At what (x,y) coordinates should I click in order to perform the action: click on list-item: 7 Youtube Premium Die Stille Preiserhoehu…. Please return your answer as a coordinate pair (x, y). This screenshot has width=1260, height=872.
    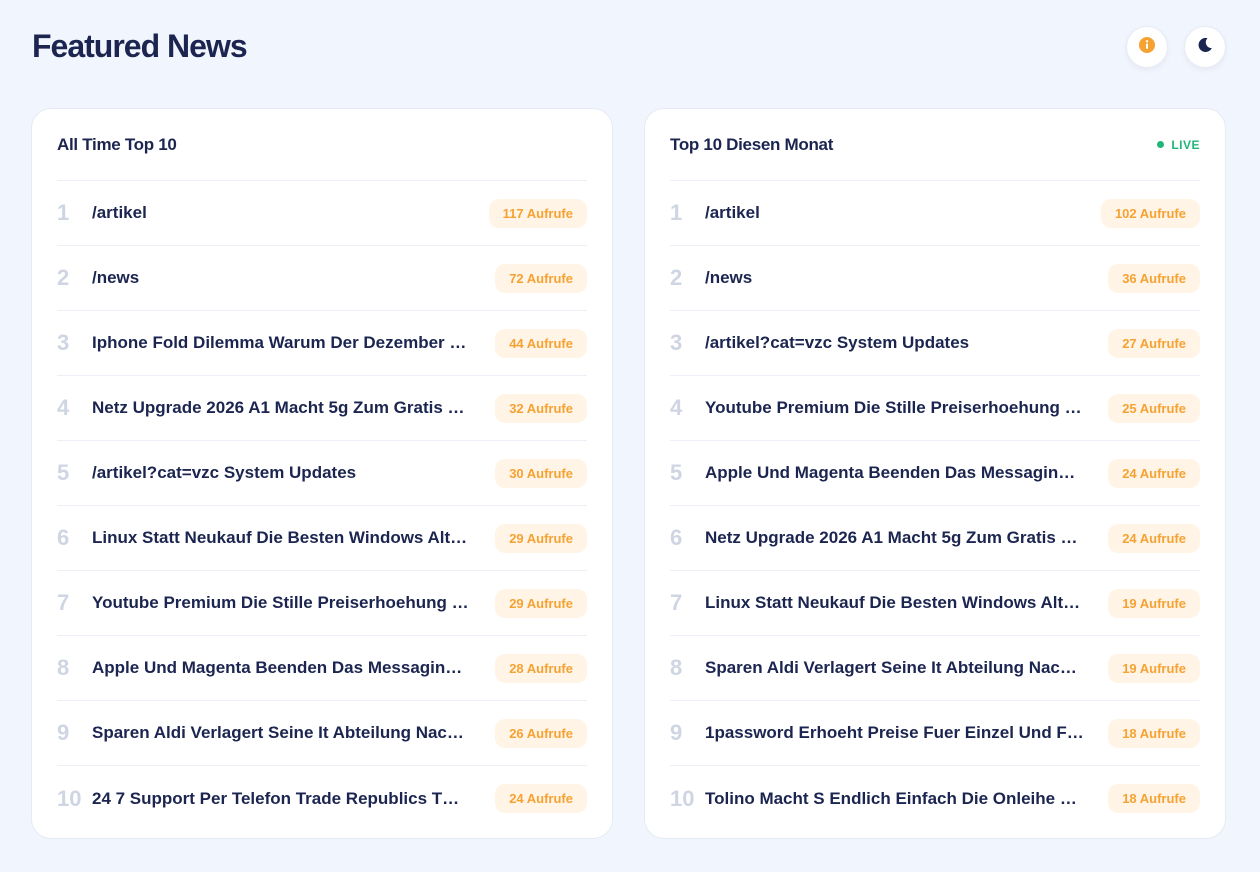
    Looking at the image, I should click on (322, 603).